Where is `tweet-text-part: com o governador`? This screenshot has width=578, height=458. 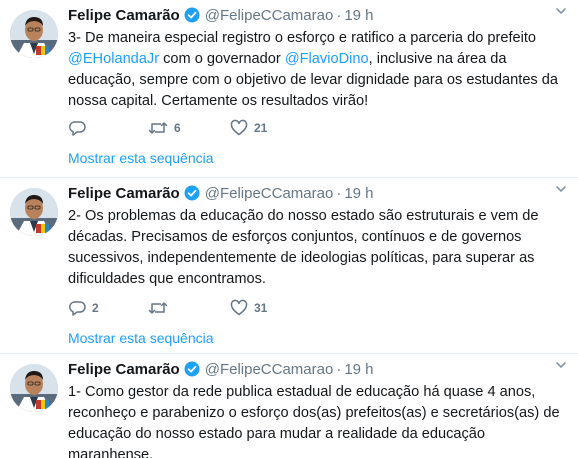
tweet-text-part: com o governador is located at coordinates (222, 59).